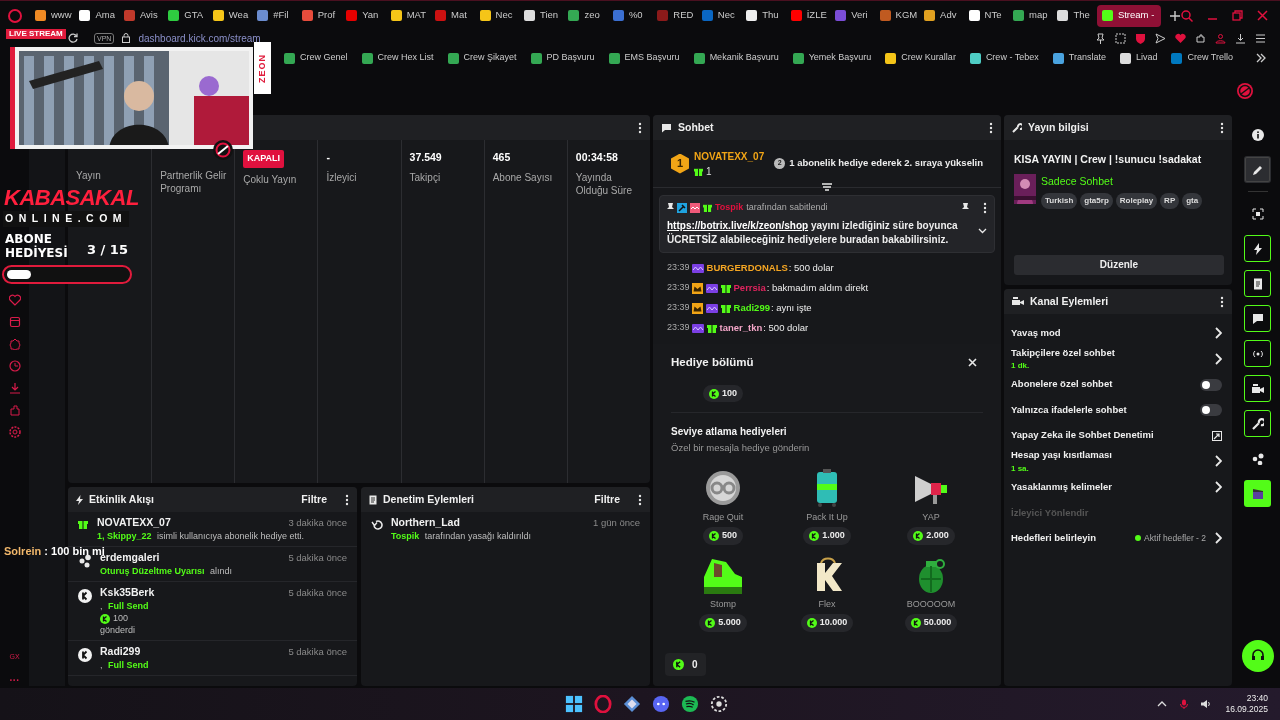  What do you see at coordinates (1059, 200) in the screenshot?
I see `tag-chip: Turkish` at bounding box center [1059, 200].